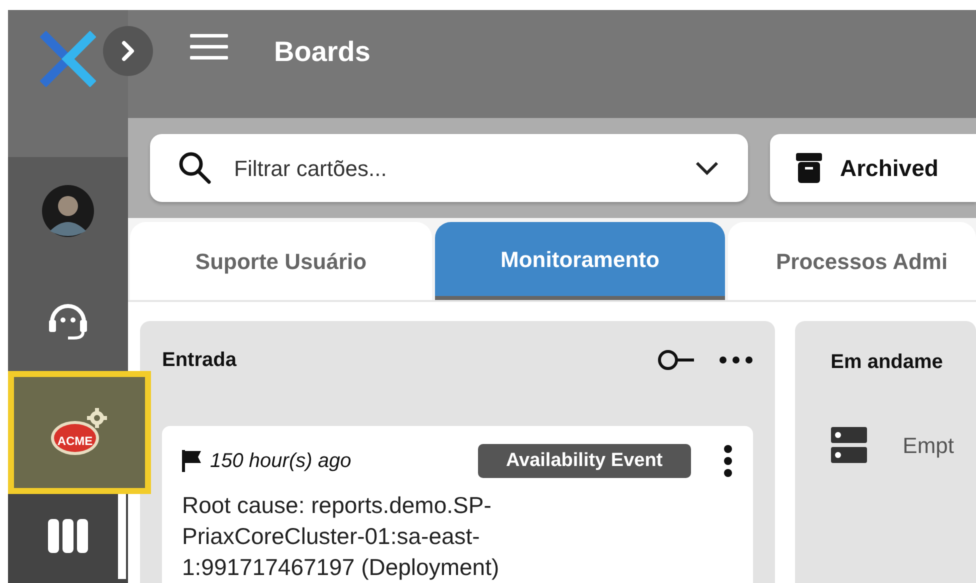  I want to click on card-time: 150 hour(s) ago, so click(281, 461).